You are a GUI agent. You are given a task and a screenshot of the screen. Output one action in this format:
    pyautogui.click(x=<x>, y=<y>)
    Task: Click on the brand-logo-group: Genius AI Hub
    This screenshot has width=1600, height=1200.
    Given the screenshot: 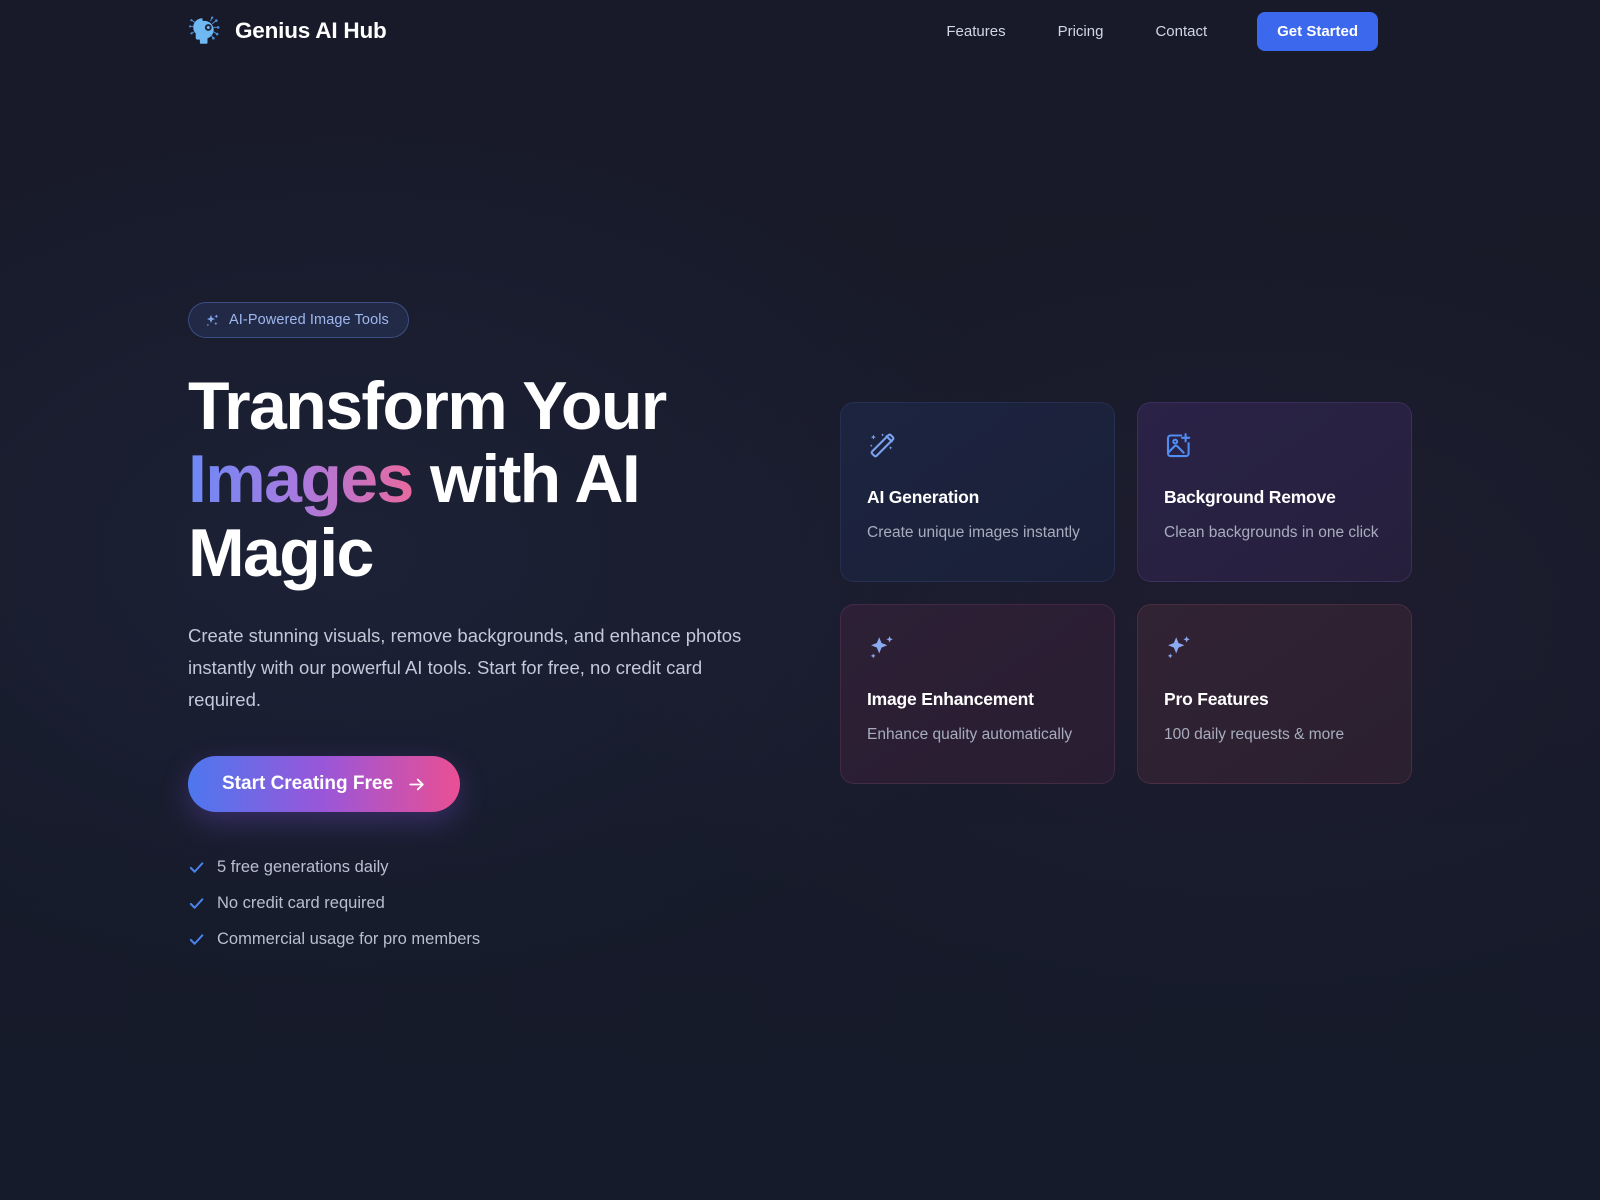 What is the action you would take?
    pyautogui.click(x=287, y=31)
    